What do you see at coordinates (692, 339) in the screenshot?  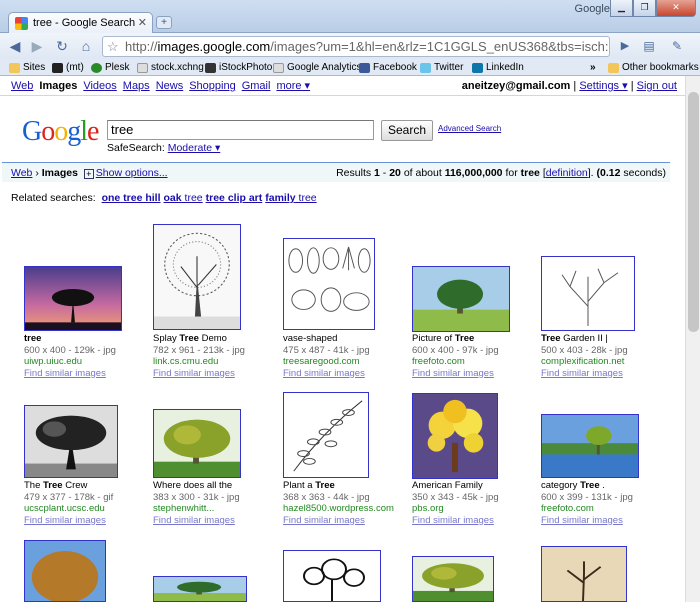 I see `vertical-scrollbar` at bounding box center [692, 339].